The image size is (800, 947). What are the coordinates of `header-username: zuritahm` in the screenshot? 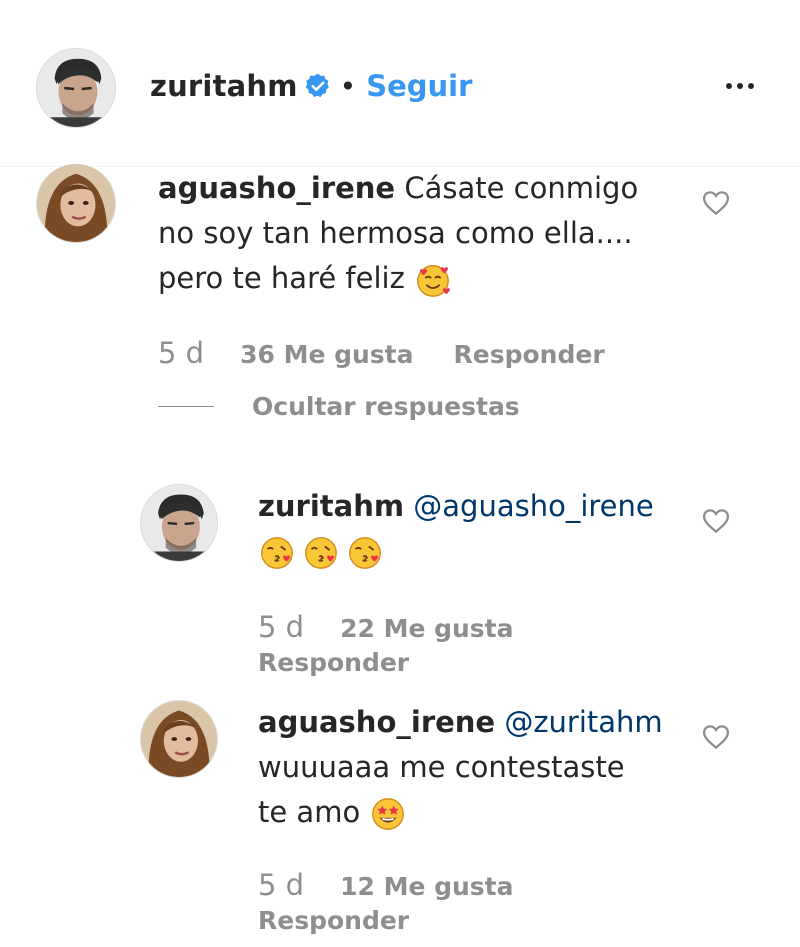 It's located at (224, 86).